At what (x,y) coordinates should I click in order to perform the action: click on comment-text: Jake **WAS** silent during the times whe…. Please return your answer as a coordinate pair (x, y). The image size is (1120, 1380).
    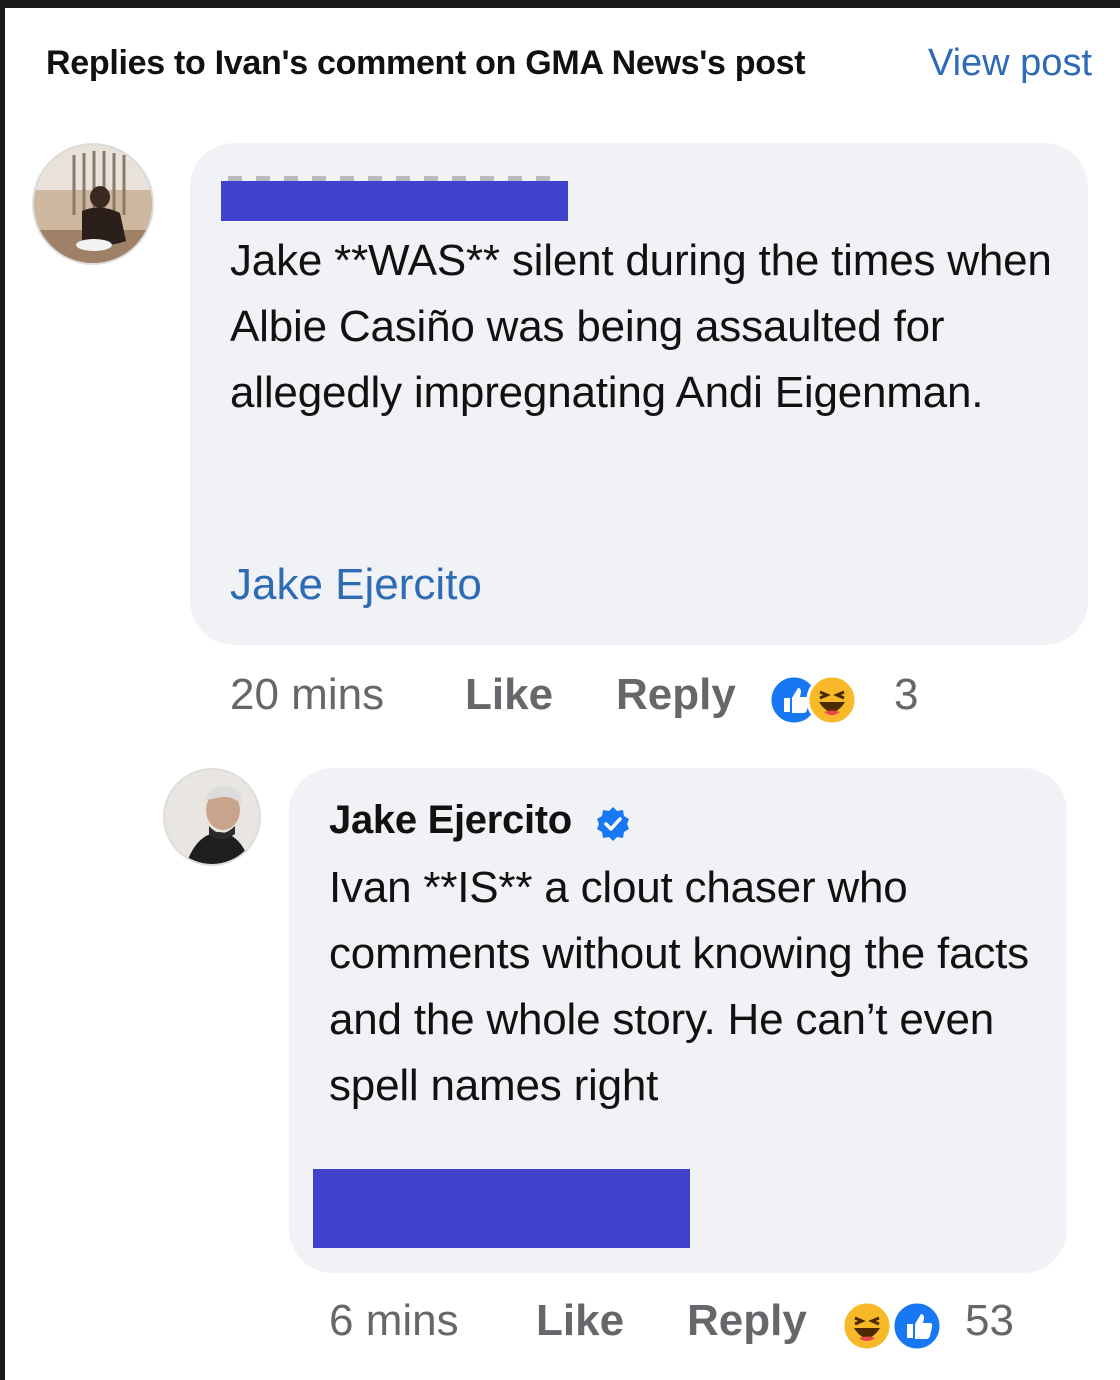
    Looking at the image, I should click on (641, 326).